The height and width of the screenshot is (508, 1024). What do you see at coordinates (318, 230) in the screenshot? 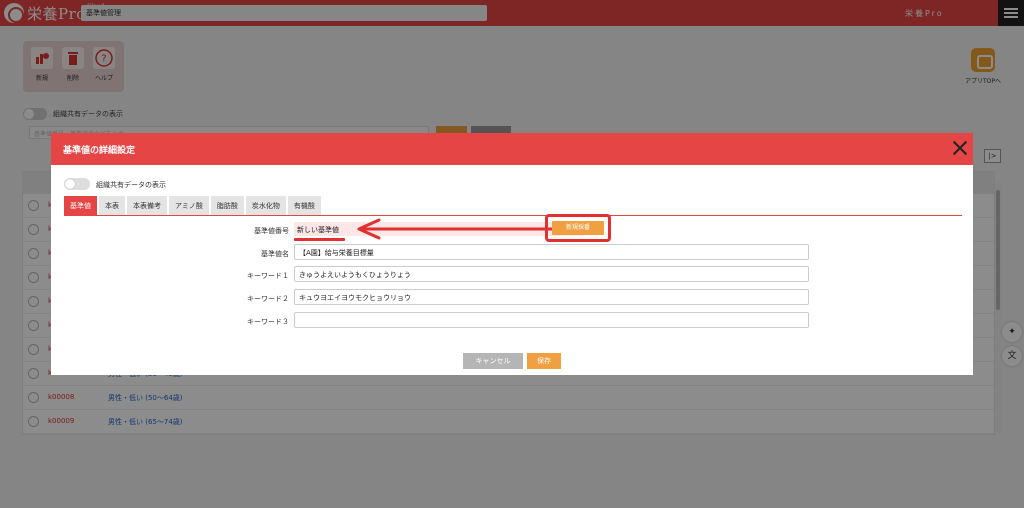
I see `number-value: 新しい基準値` at bounding box center [318, 230].